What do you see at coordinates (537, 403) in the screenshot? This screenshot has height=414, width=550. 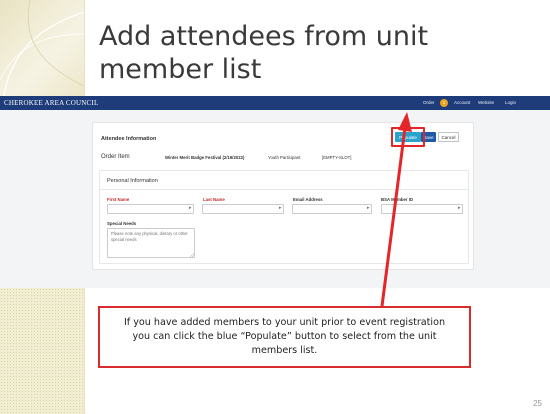 I see `slide-number: 25` at bounding box center [537, 403].